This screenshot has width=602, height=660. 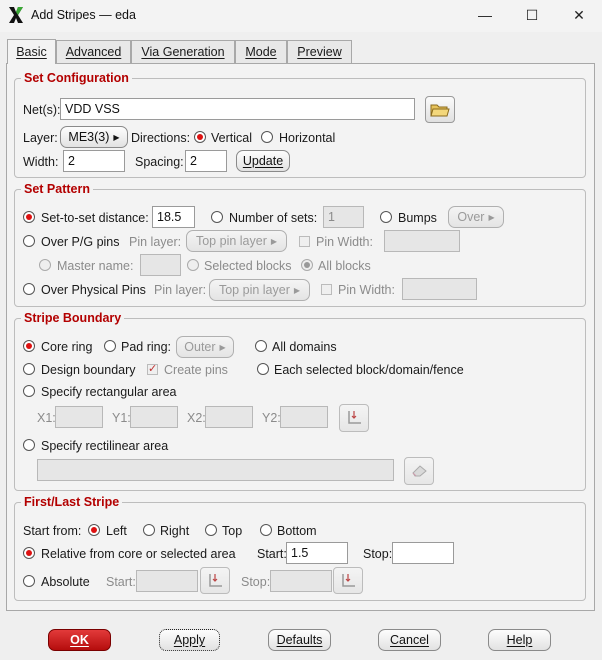 I want to click on close-icon: ✕, so click(x=579, y=14).